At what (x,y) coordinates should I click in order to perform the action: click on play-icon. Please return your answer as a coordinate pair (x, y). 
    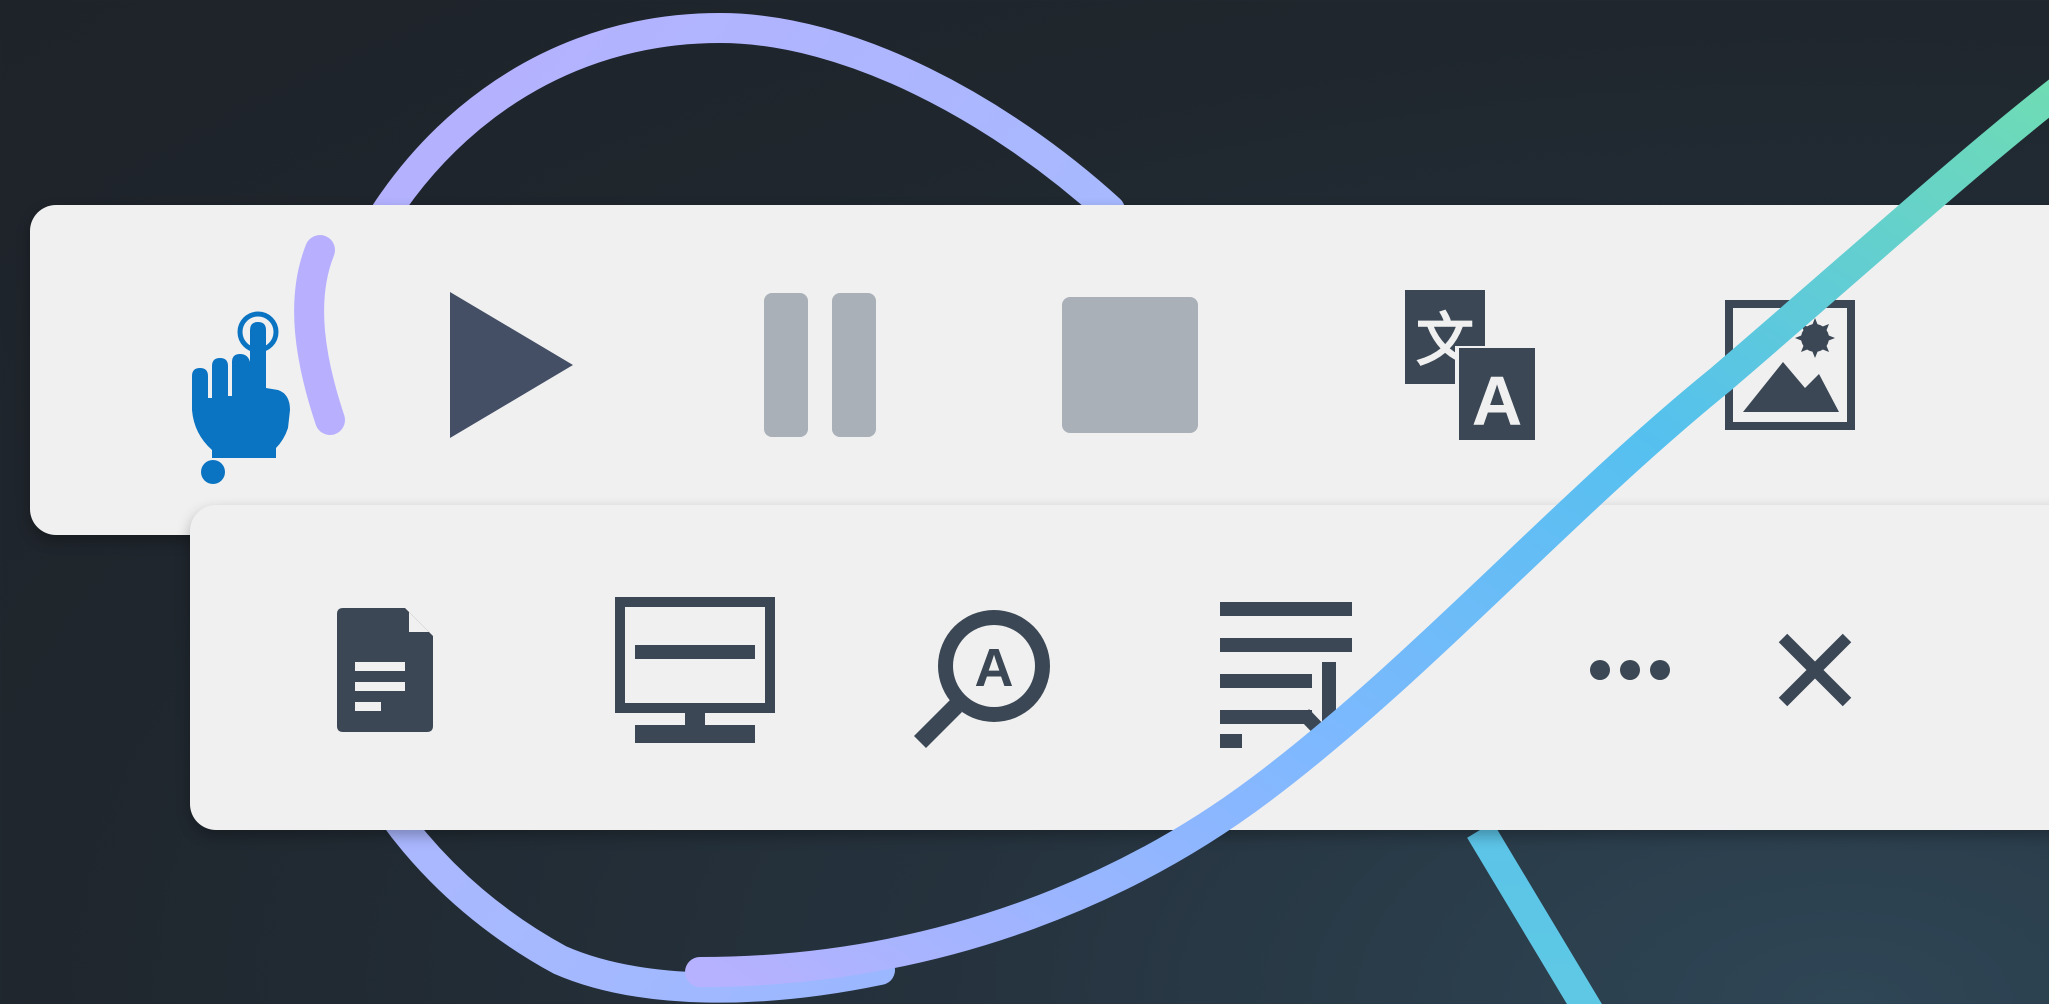
    Looking at the image, I should click on (511, 365).